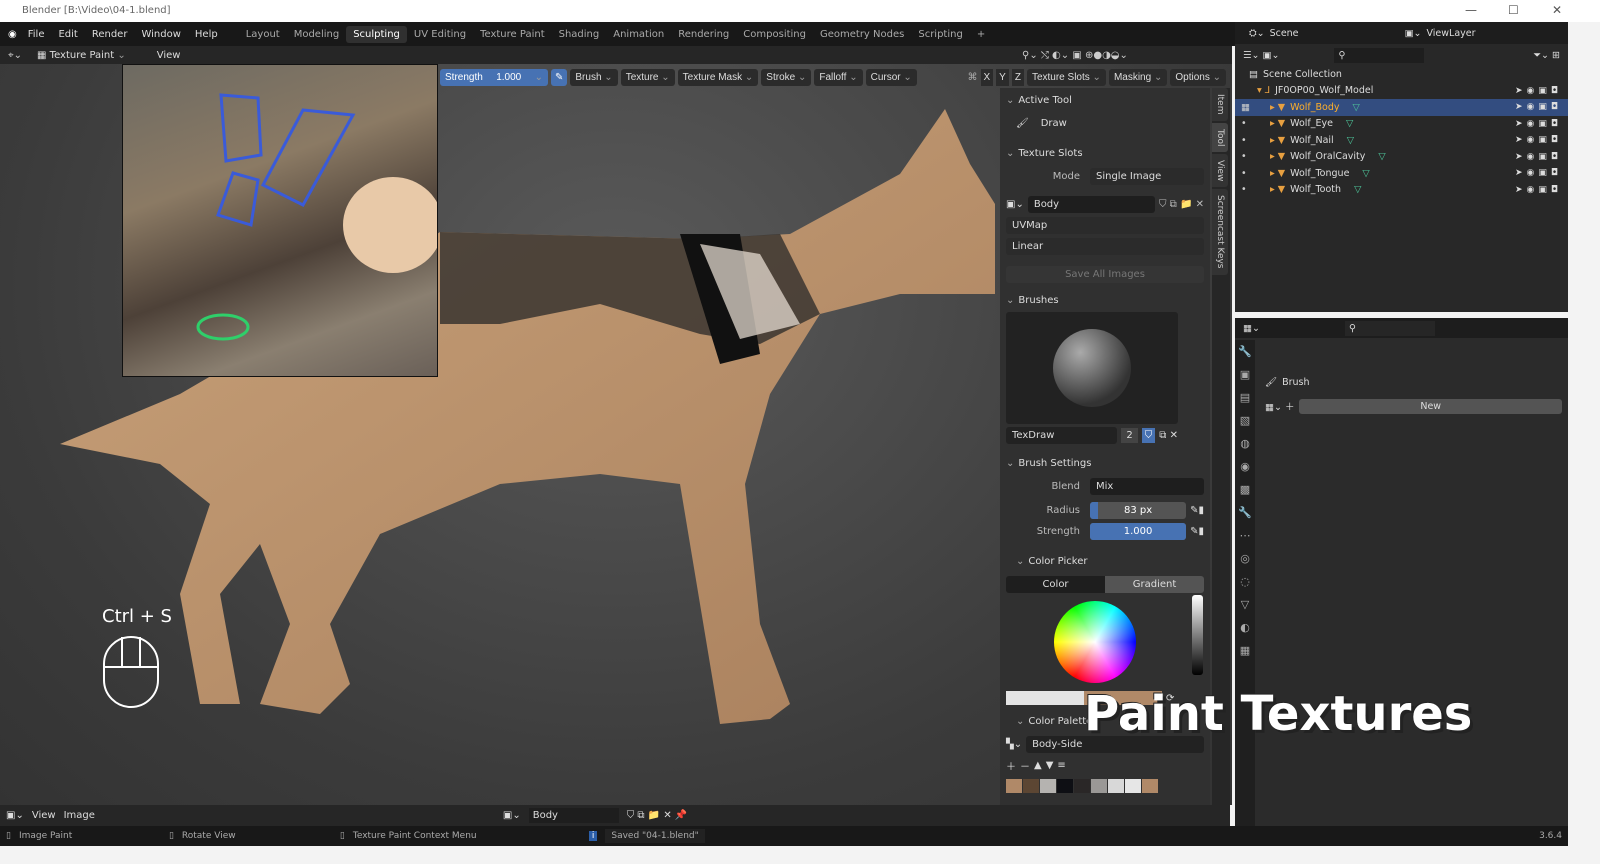 The image size is (1600, 864). I want to click on editor-type-icon: ⌖⌄, so click(15, 55).